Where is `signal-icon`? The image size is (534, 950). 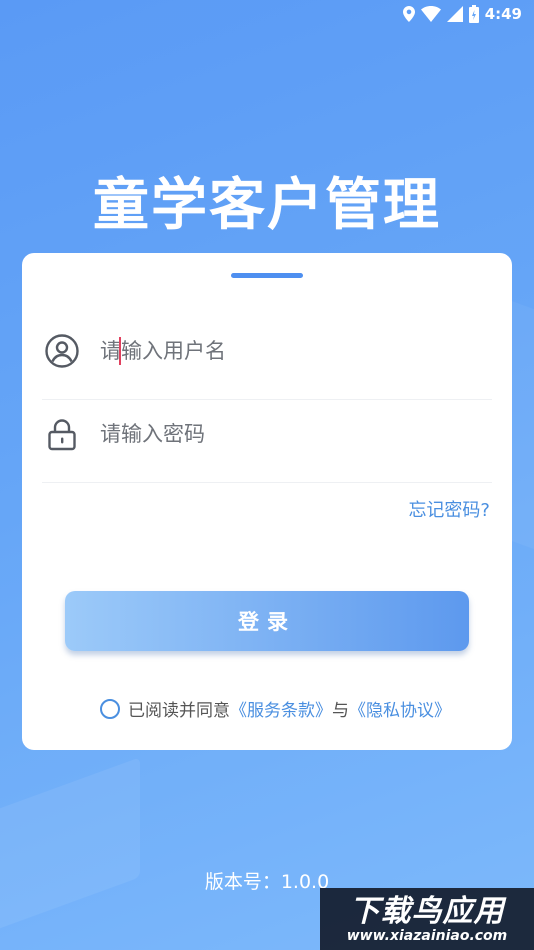
signal-icon is located at coordinates (454, 14).